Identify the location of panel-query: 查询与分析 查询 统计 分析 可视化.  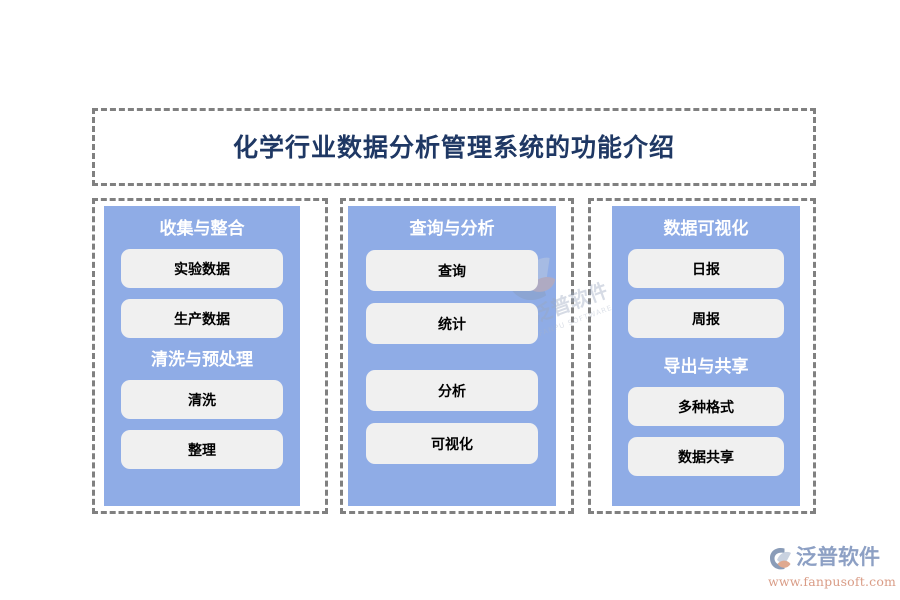
(452, 356).